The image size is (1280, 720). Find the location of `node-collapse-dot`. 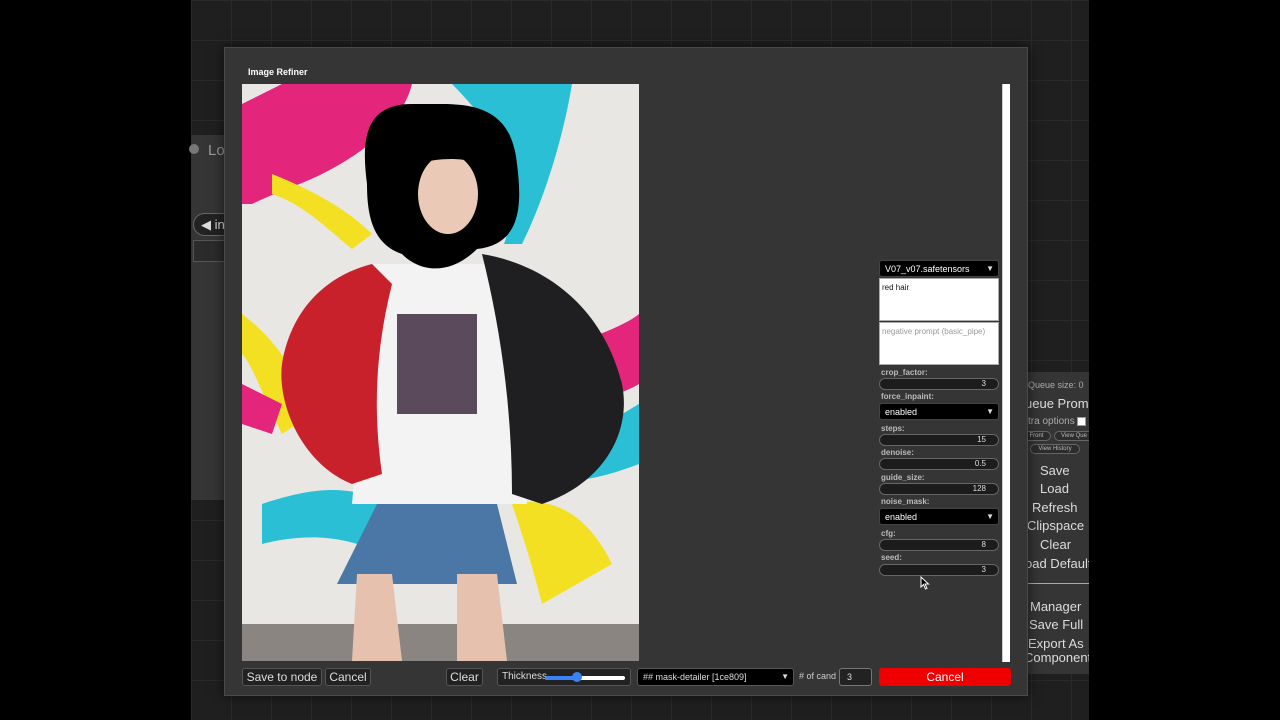

node-collapse-dot is located at coordinates (194, 149).